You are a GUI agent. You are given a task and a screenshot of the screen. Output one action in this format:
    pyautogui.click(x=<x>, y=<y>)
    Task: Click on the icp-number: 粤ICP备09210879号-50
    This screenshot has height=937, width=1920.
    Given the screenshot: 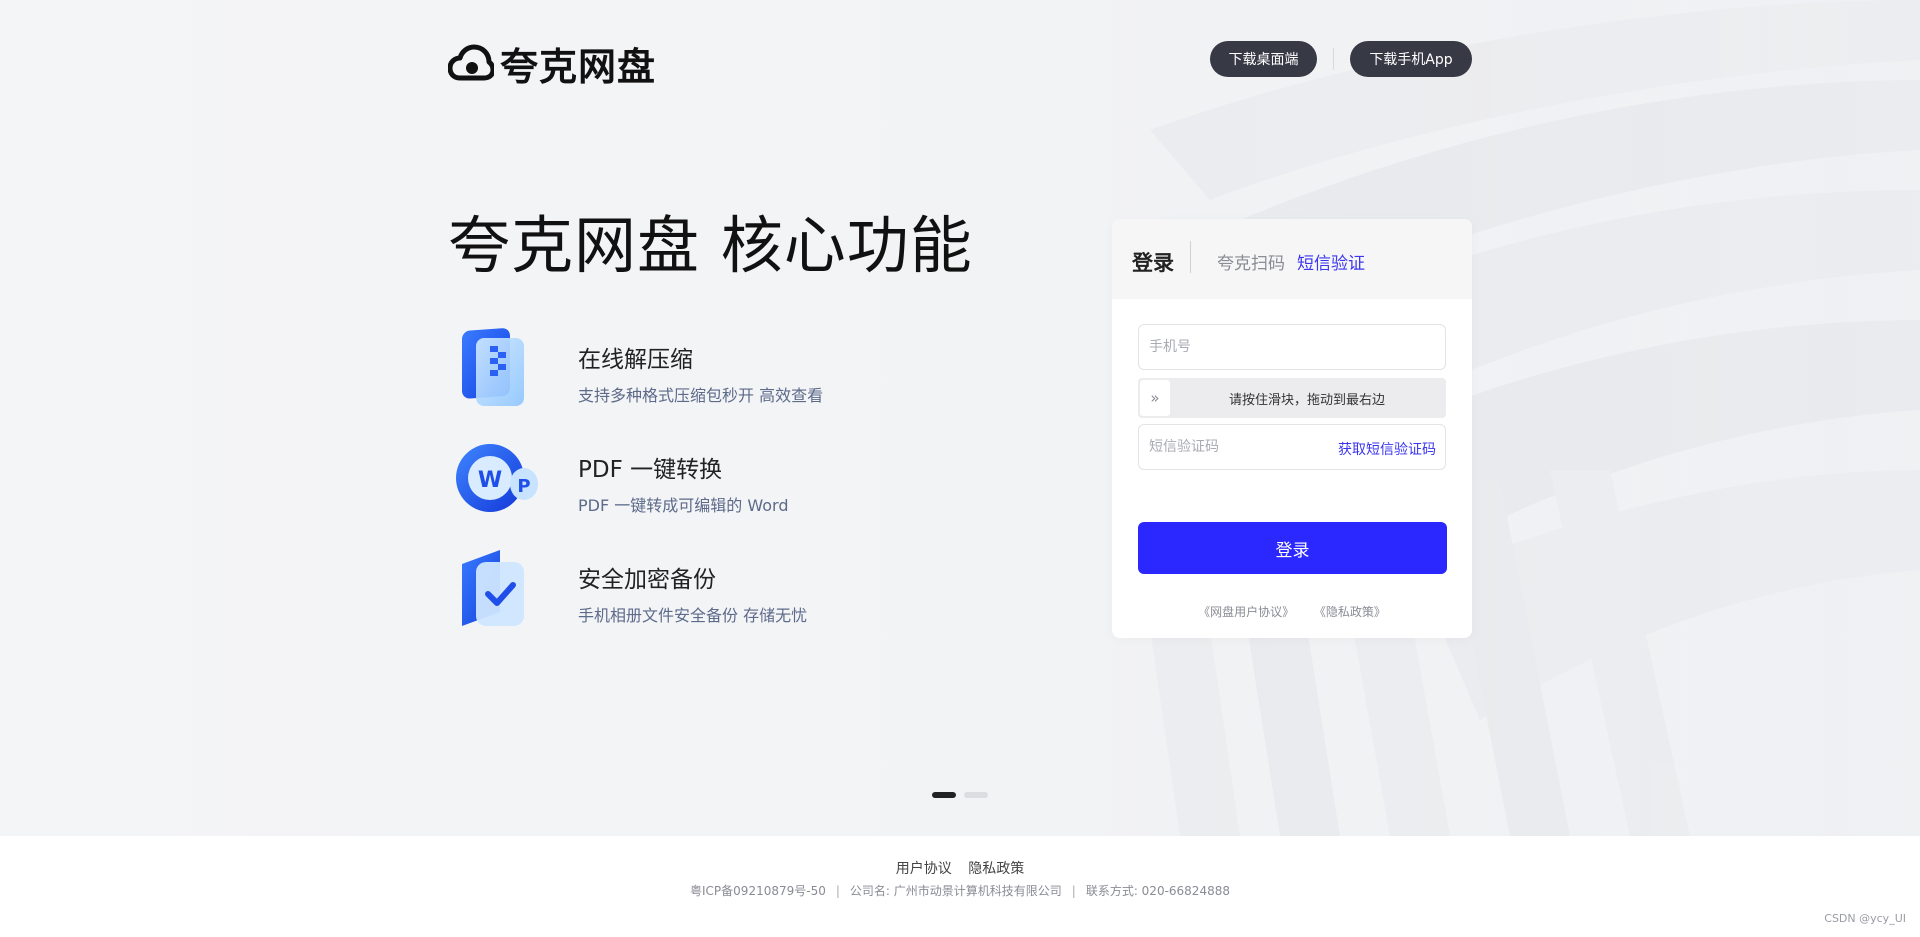 What is the action you would take?
    pyautogui.click(x=758, y=891)
    